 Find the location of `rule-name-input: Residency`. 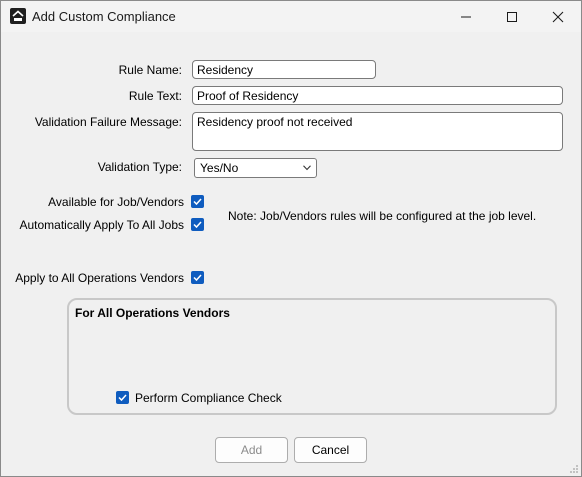

rule-name-input: Residency is located at coordinates (284, 69).